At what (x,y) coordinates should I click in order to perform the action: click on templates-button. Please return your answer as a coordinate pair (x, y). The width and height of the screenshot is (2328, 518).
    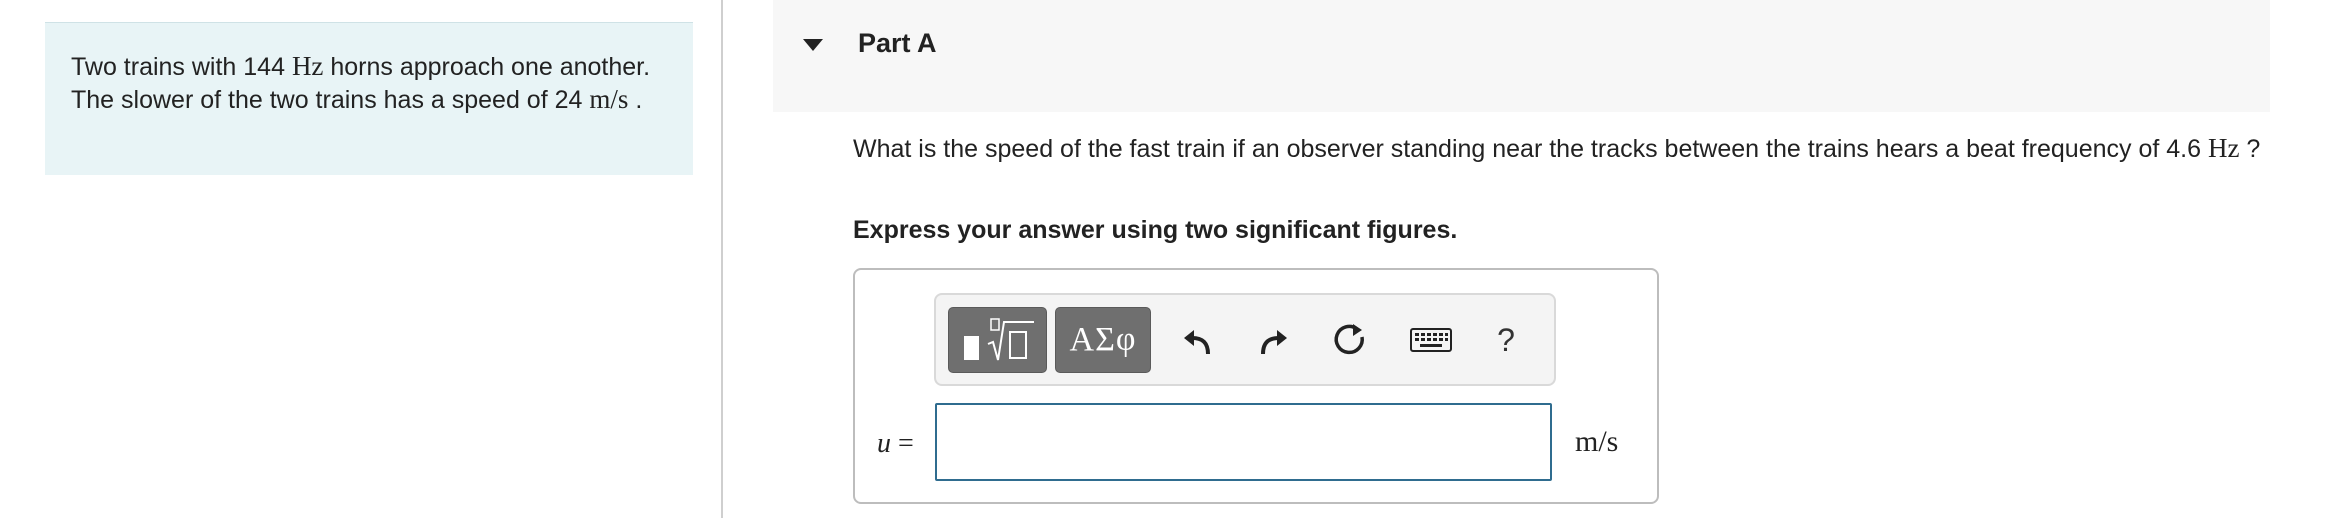
    Looking at the image, I should click on (997, 340).